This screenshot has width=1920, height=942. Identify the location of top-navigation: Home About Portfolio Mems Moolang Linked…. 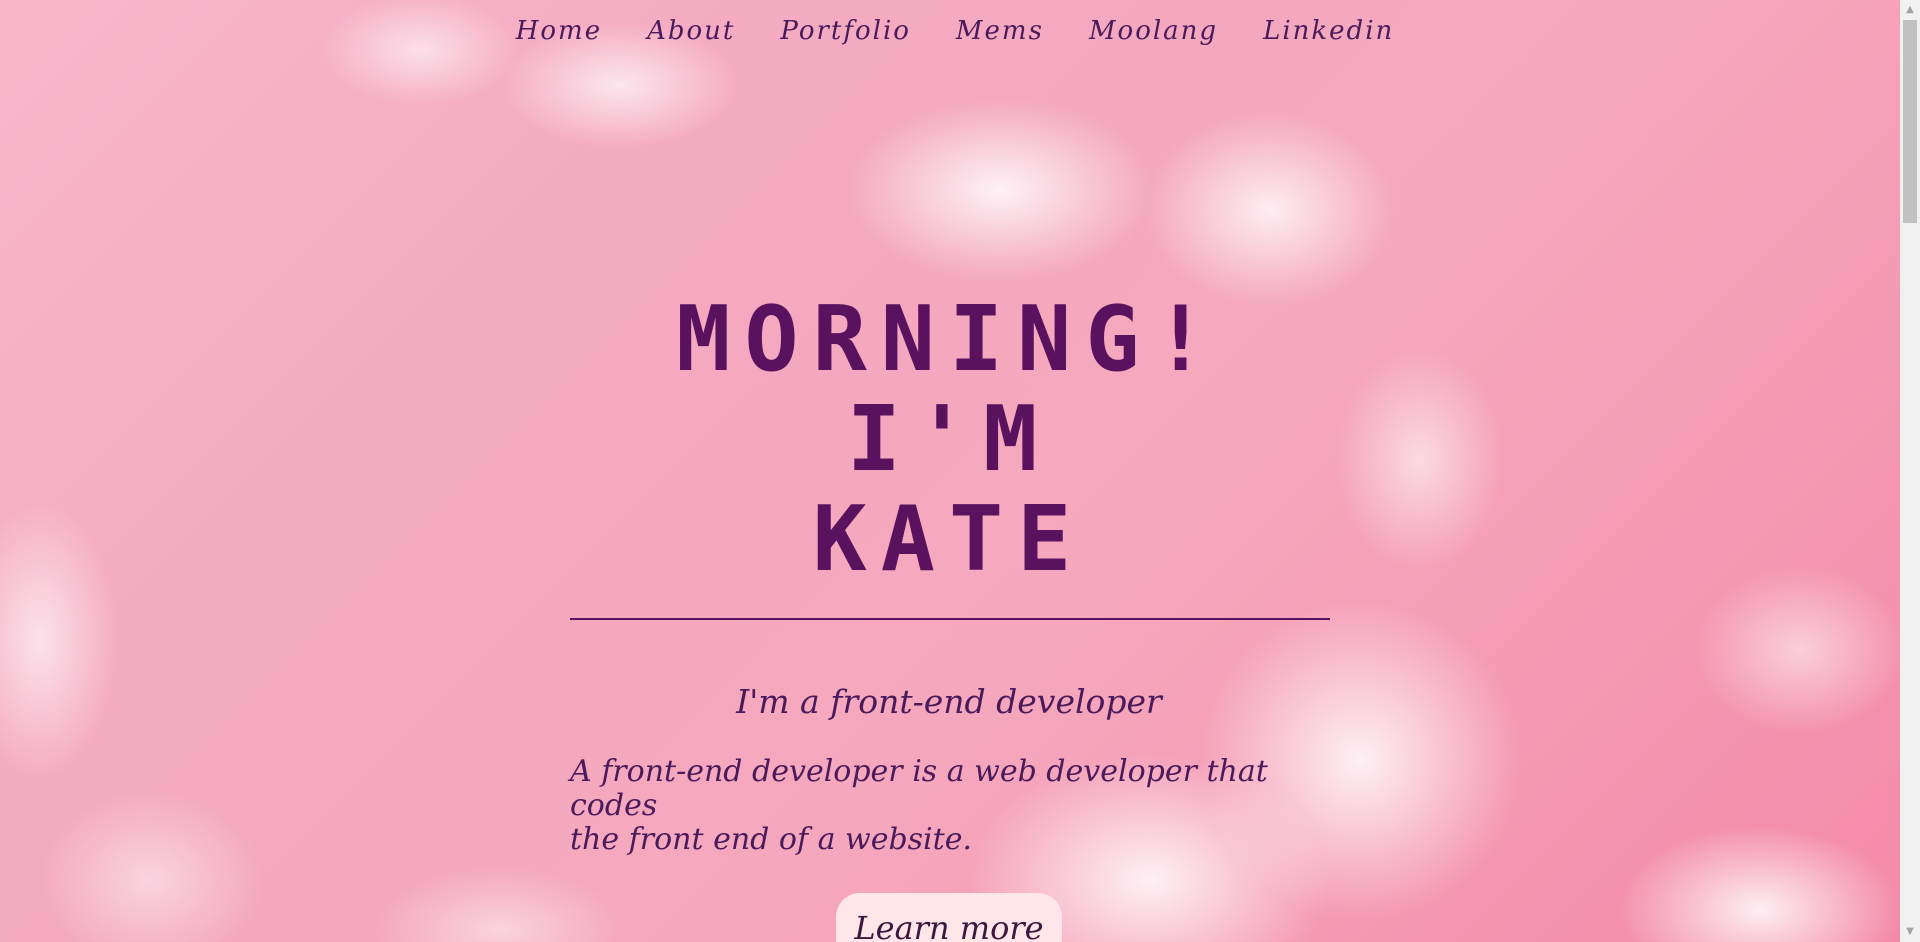
(950, 31).